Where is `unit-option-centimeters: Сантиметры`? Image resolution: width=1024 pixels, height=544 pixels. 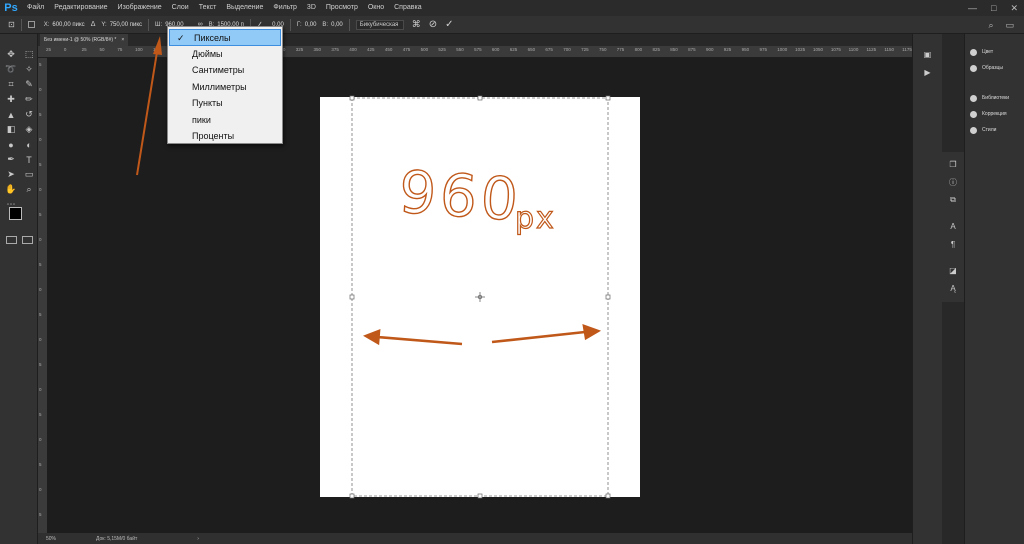
unit-option-centimeters: Сантиметры is located at coordinates (225, 70).